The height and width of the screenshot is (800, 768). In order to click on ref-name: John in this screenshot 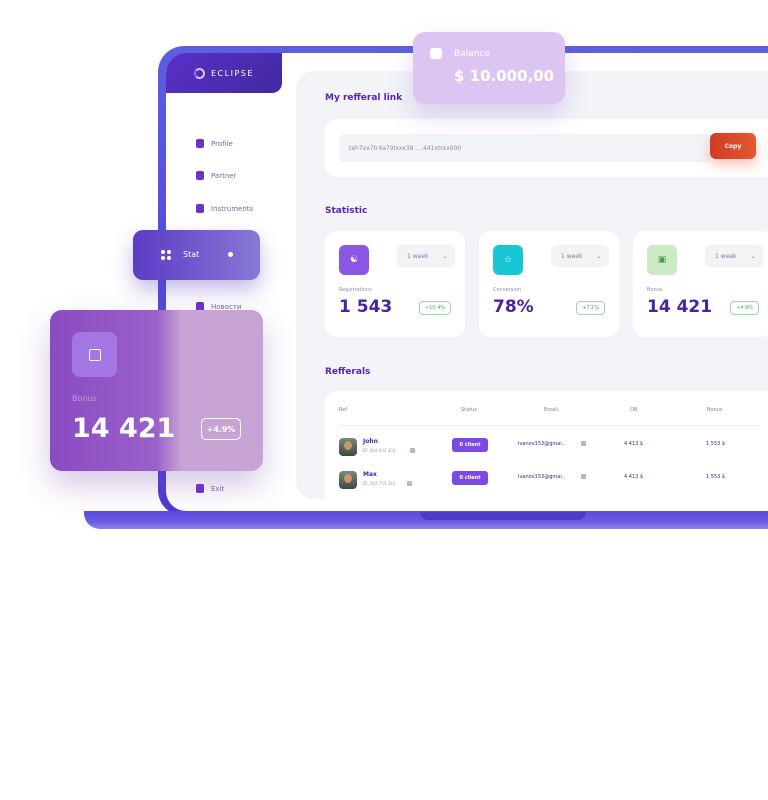, I will do `click(370, 441)`.